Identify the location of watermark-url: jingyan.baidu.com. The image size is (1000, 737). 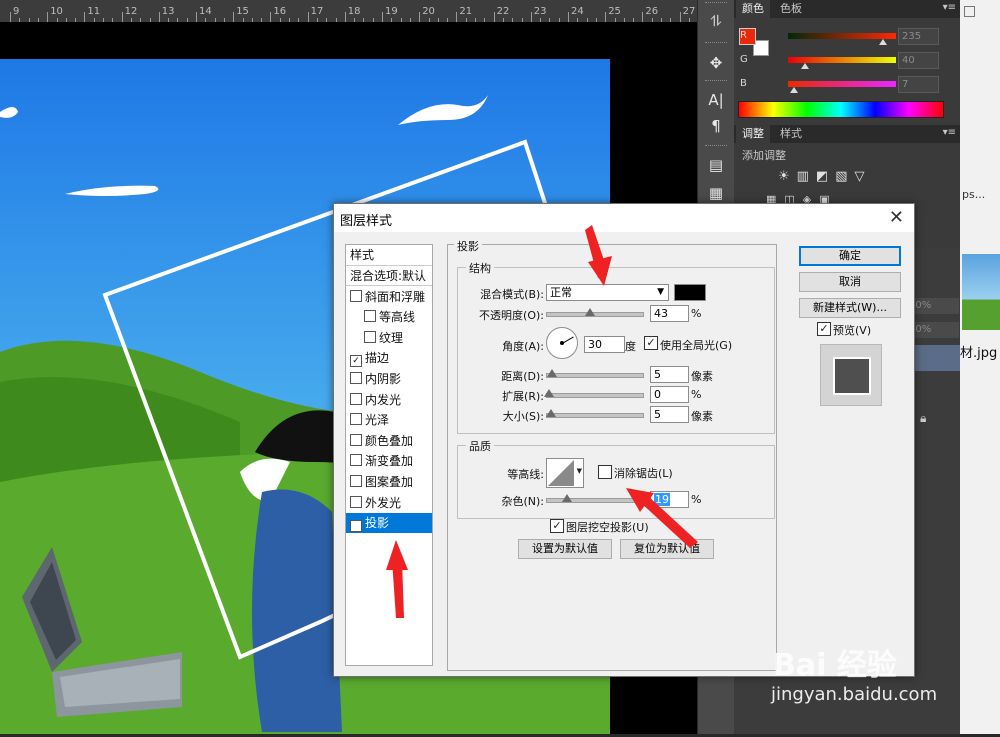
(854, 694).